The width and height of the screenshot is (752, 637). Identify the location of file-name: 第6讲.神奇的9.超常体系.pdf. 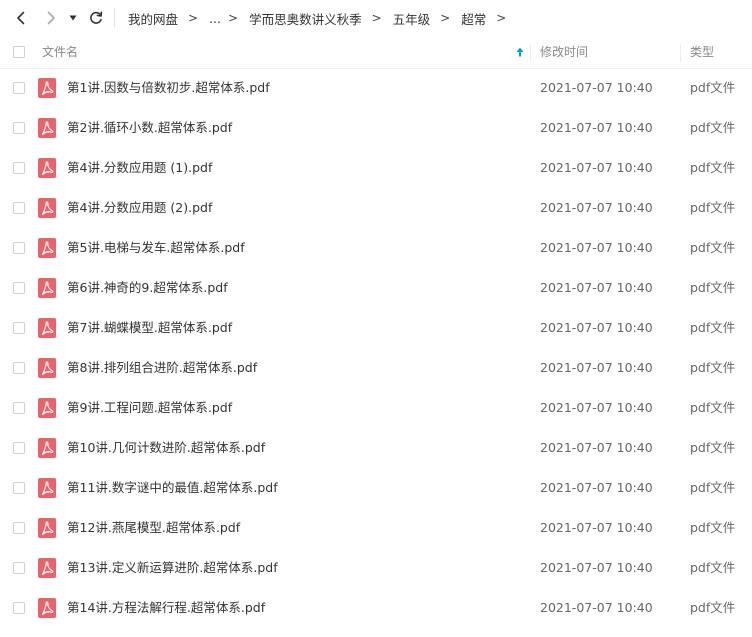
(147, 288).